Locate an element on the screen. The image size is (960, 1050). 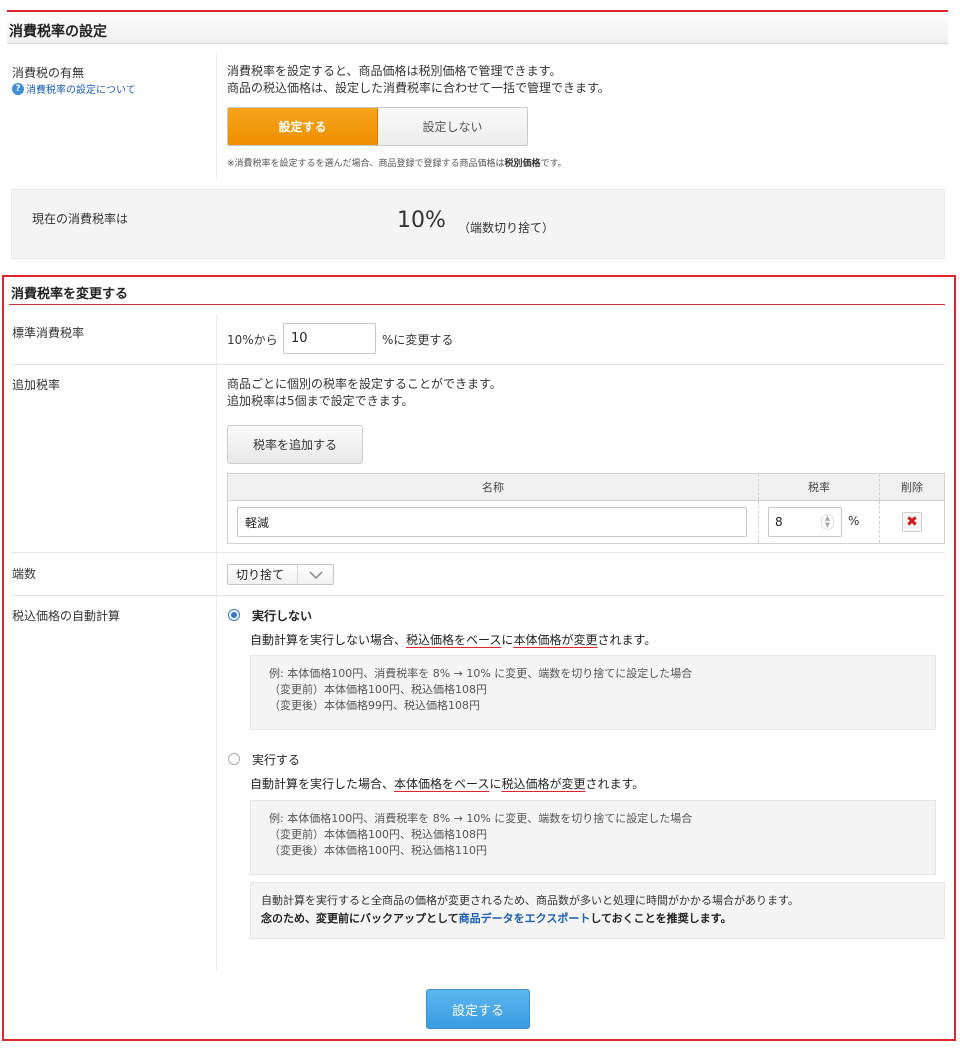
auto-calc-on-desc-u1: 本体価格をベース is located at coordinates (442, 784).